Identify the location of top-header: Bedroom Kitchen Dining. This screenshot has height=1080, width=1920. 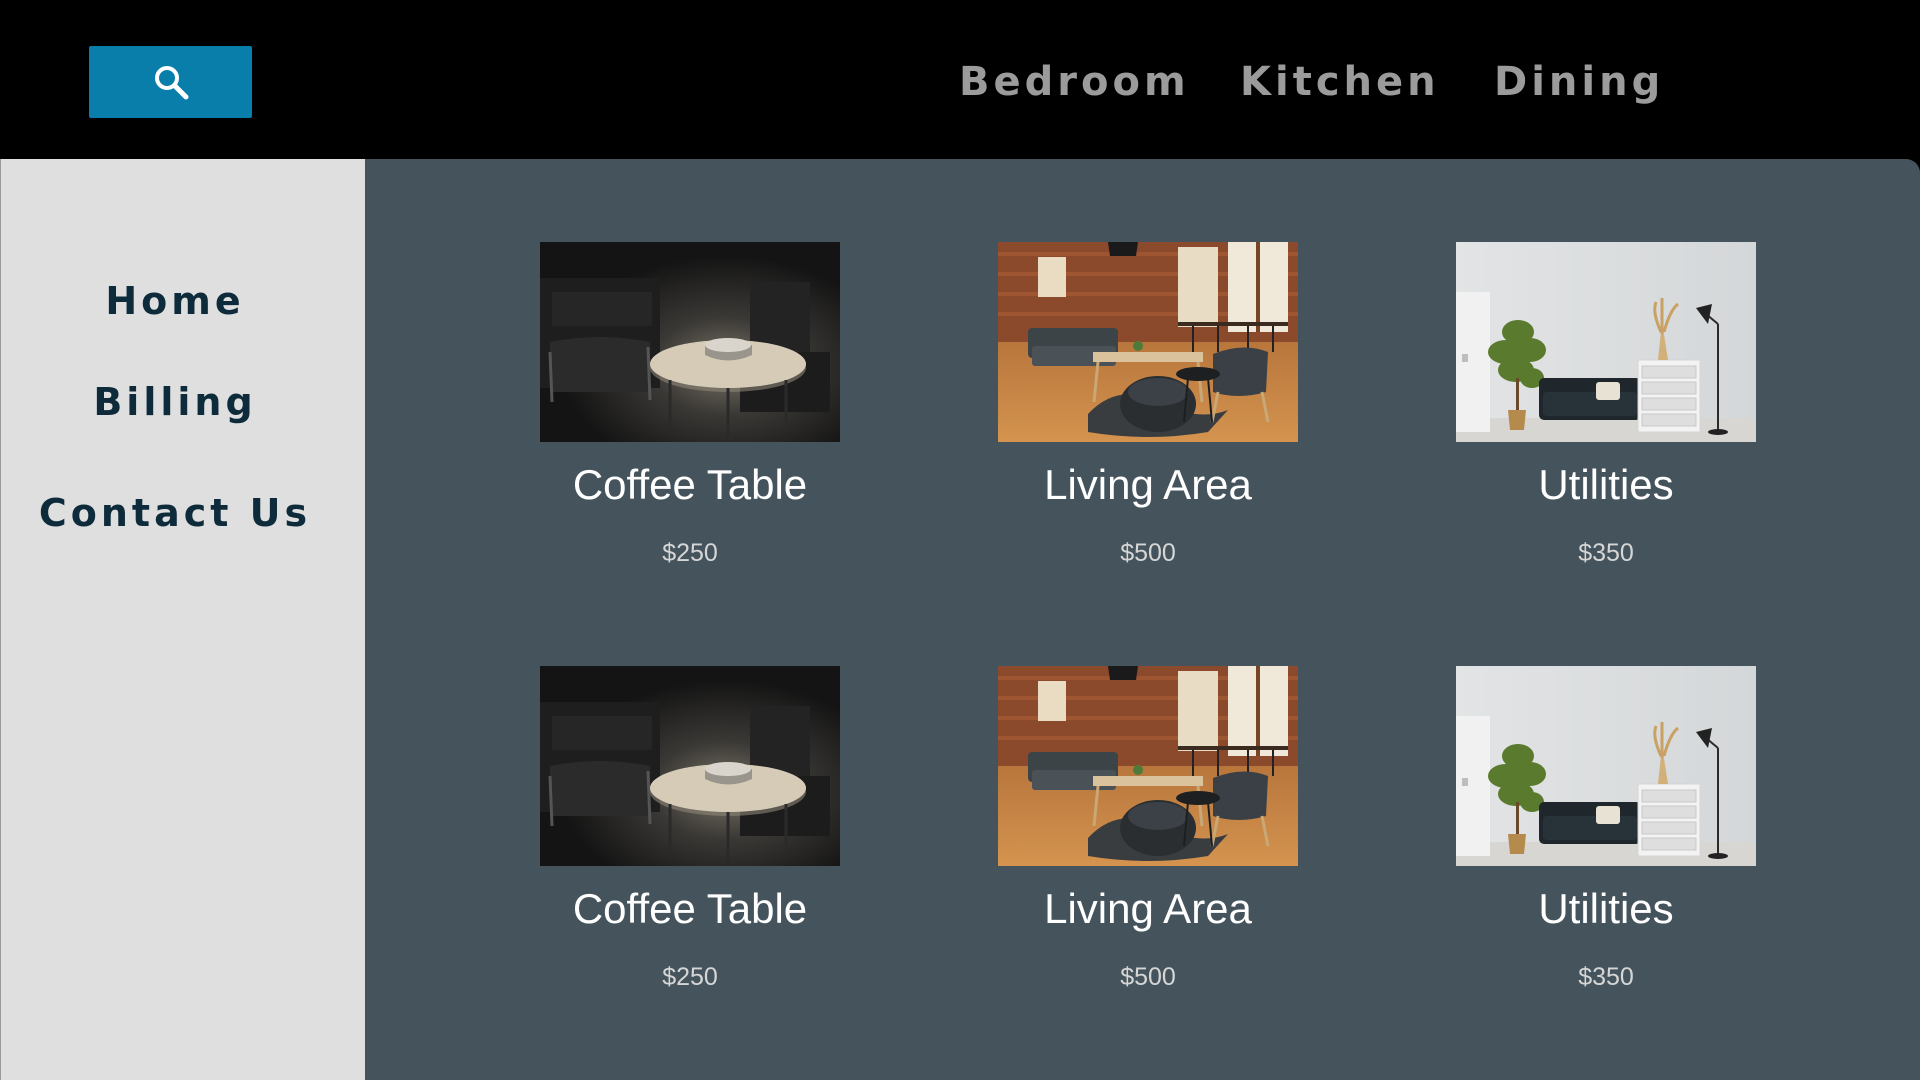
(960, 79).